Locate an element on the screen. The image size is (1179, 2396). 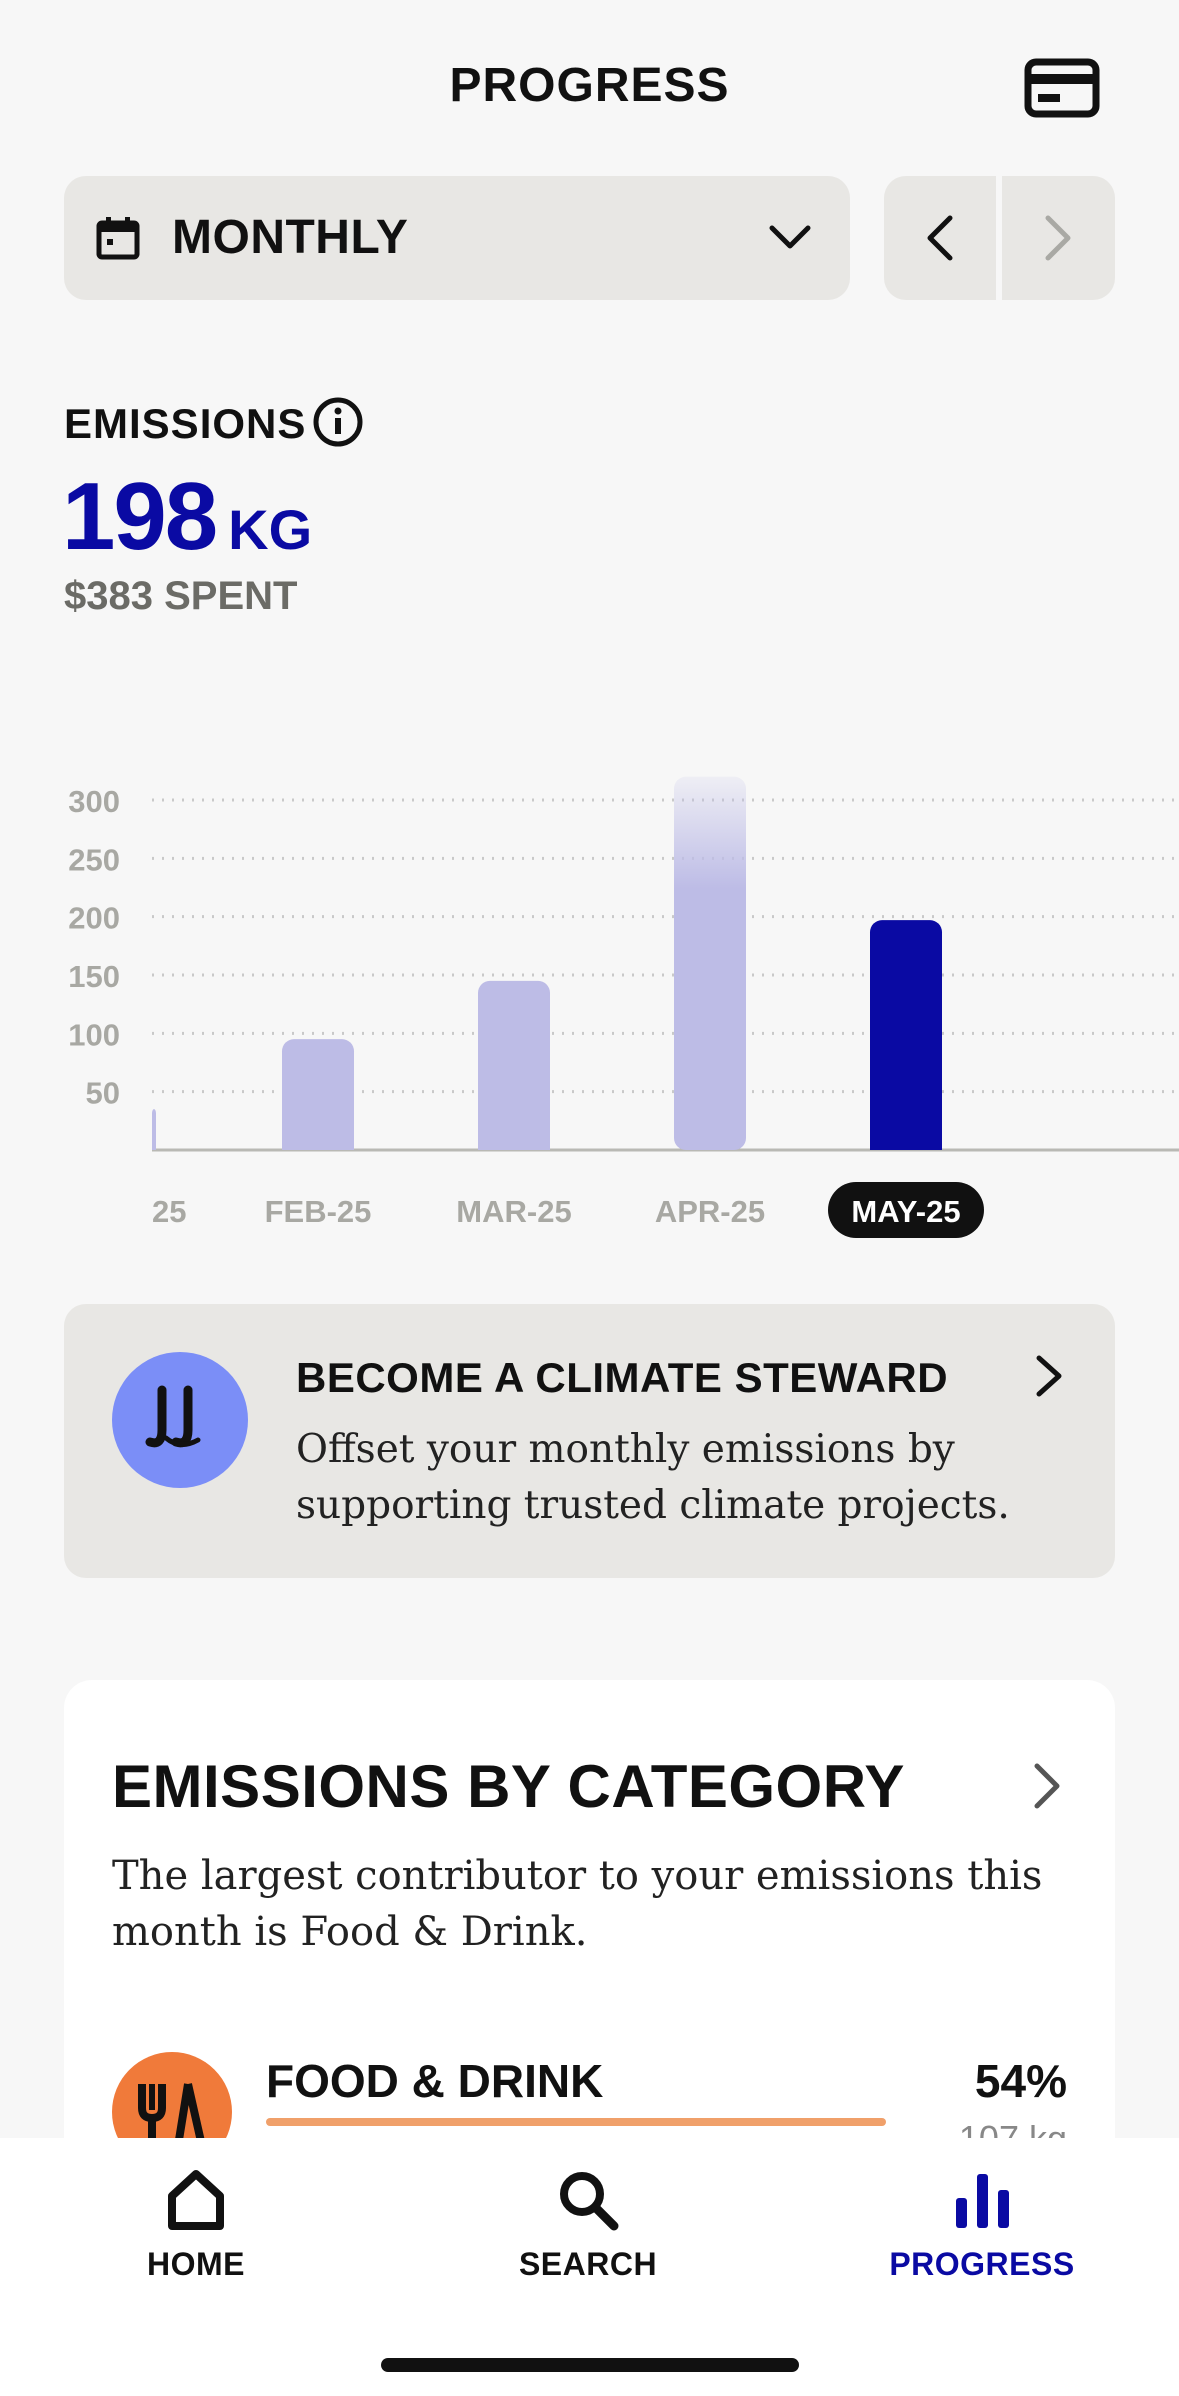
y-tick-label: 50 is located at coordinates (103, 1093).